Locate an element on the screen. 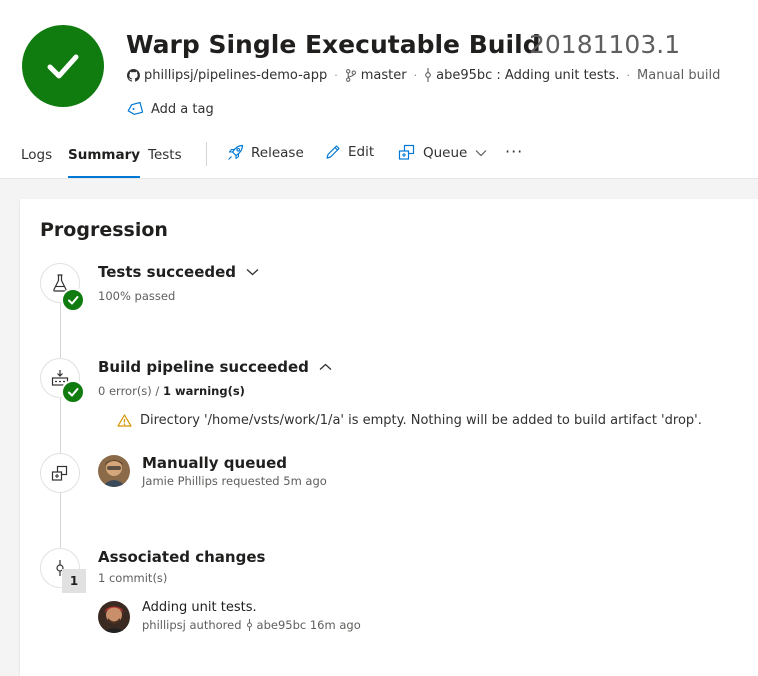 This screenshot has width=758, height=676. avatar-jamie-phillips is located at coordinates (114, 471).